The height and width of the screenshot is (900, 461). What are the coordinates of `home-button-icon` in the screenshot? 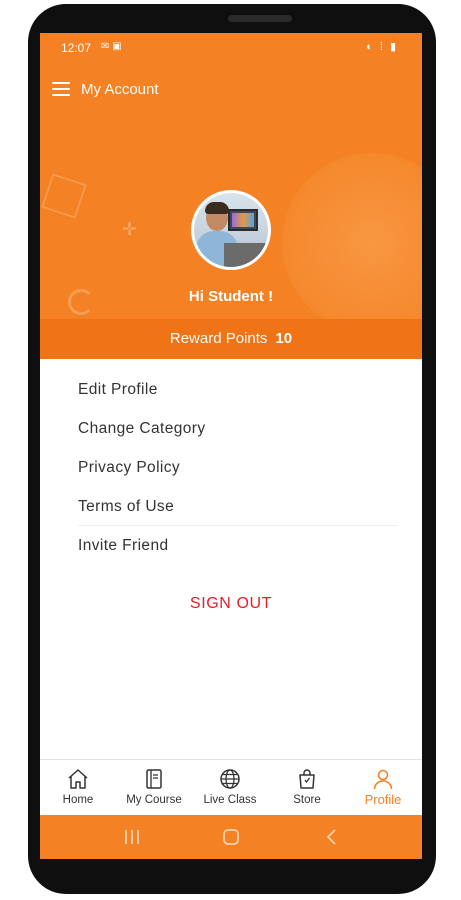 It's located at (231, 837).